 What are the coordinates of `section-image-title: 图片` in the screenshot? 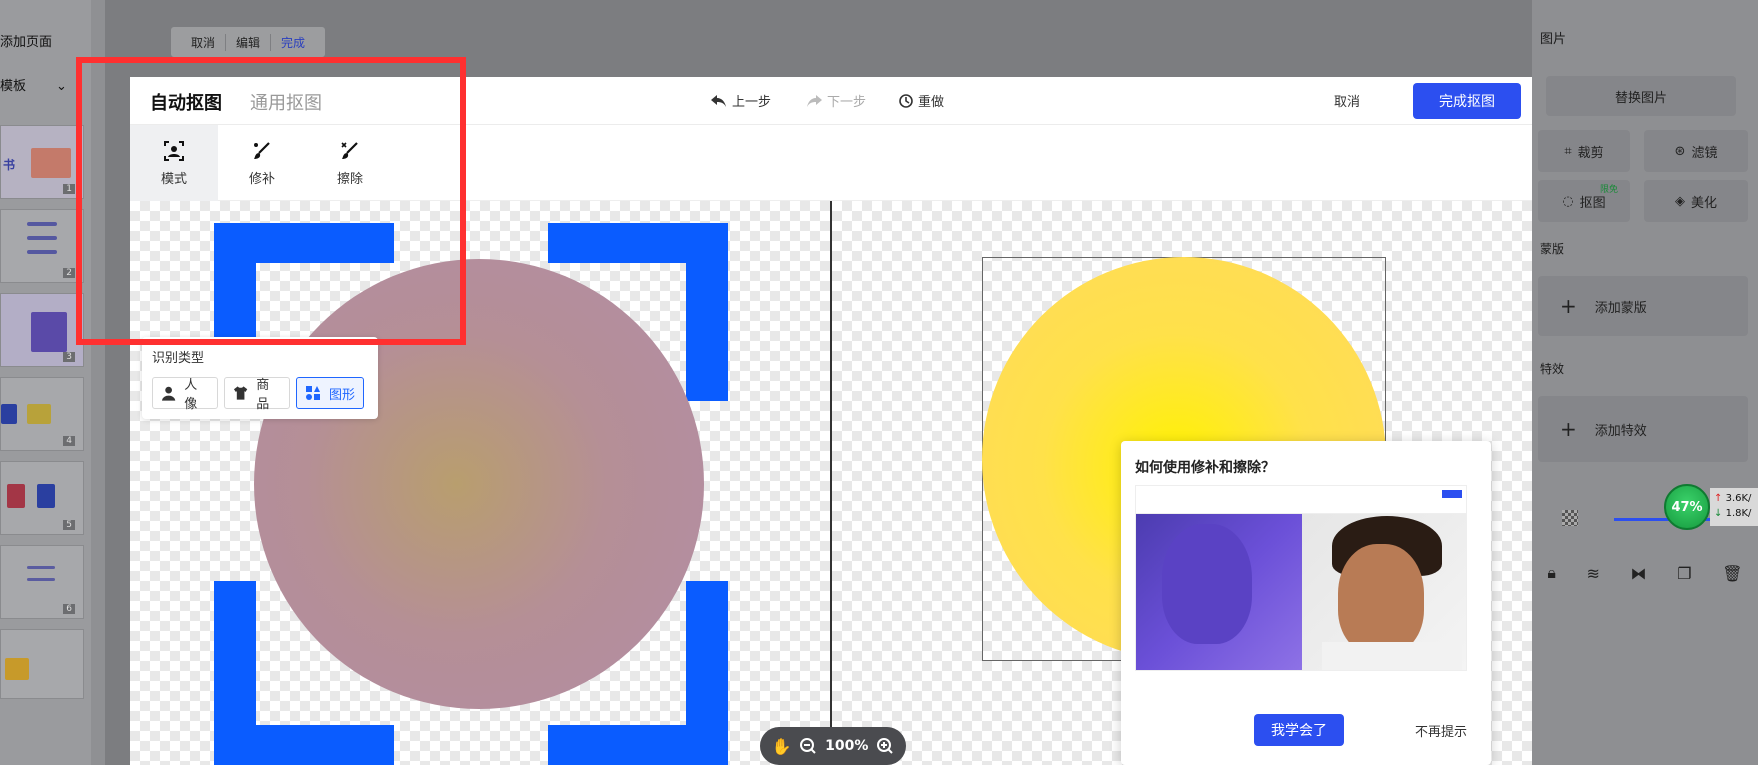 It's located at (1553, 39).